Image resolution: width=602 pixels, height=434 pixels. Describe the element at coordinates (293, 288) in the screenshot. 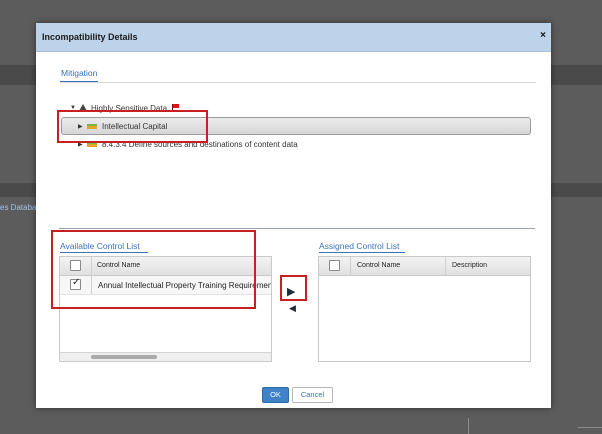

I see `annotation-highlight-move-button` at that location.